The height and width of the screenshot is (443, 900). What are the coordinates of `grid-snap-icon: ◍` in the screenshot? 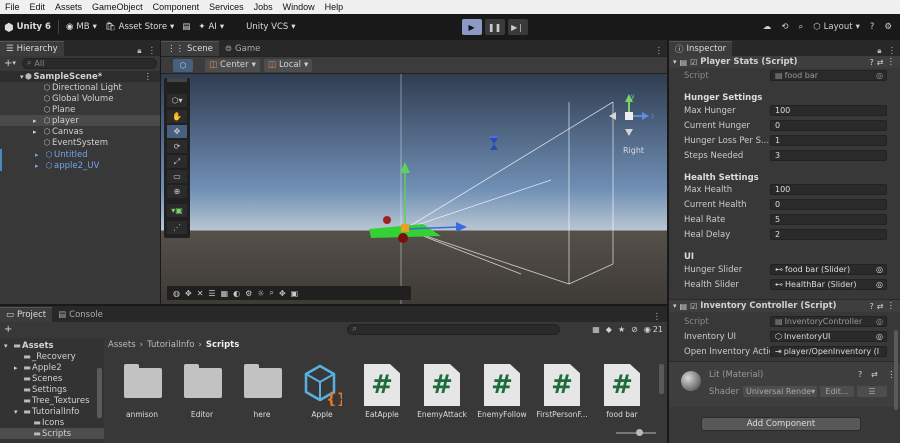 It's located at (176, 293).